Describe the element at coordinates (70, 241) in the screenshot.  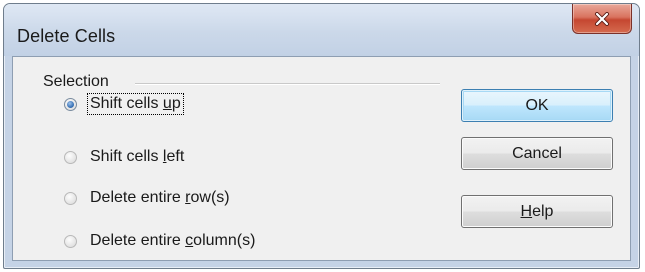
I see `radio-delete-entire-columns` at that location.